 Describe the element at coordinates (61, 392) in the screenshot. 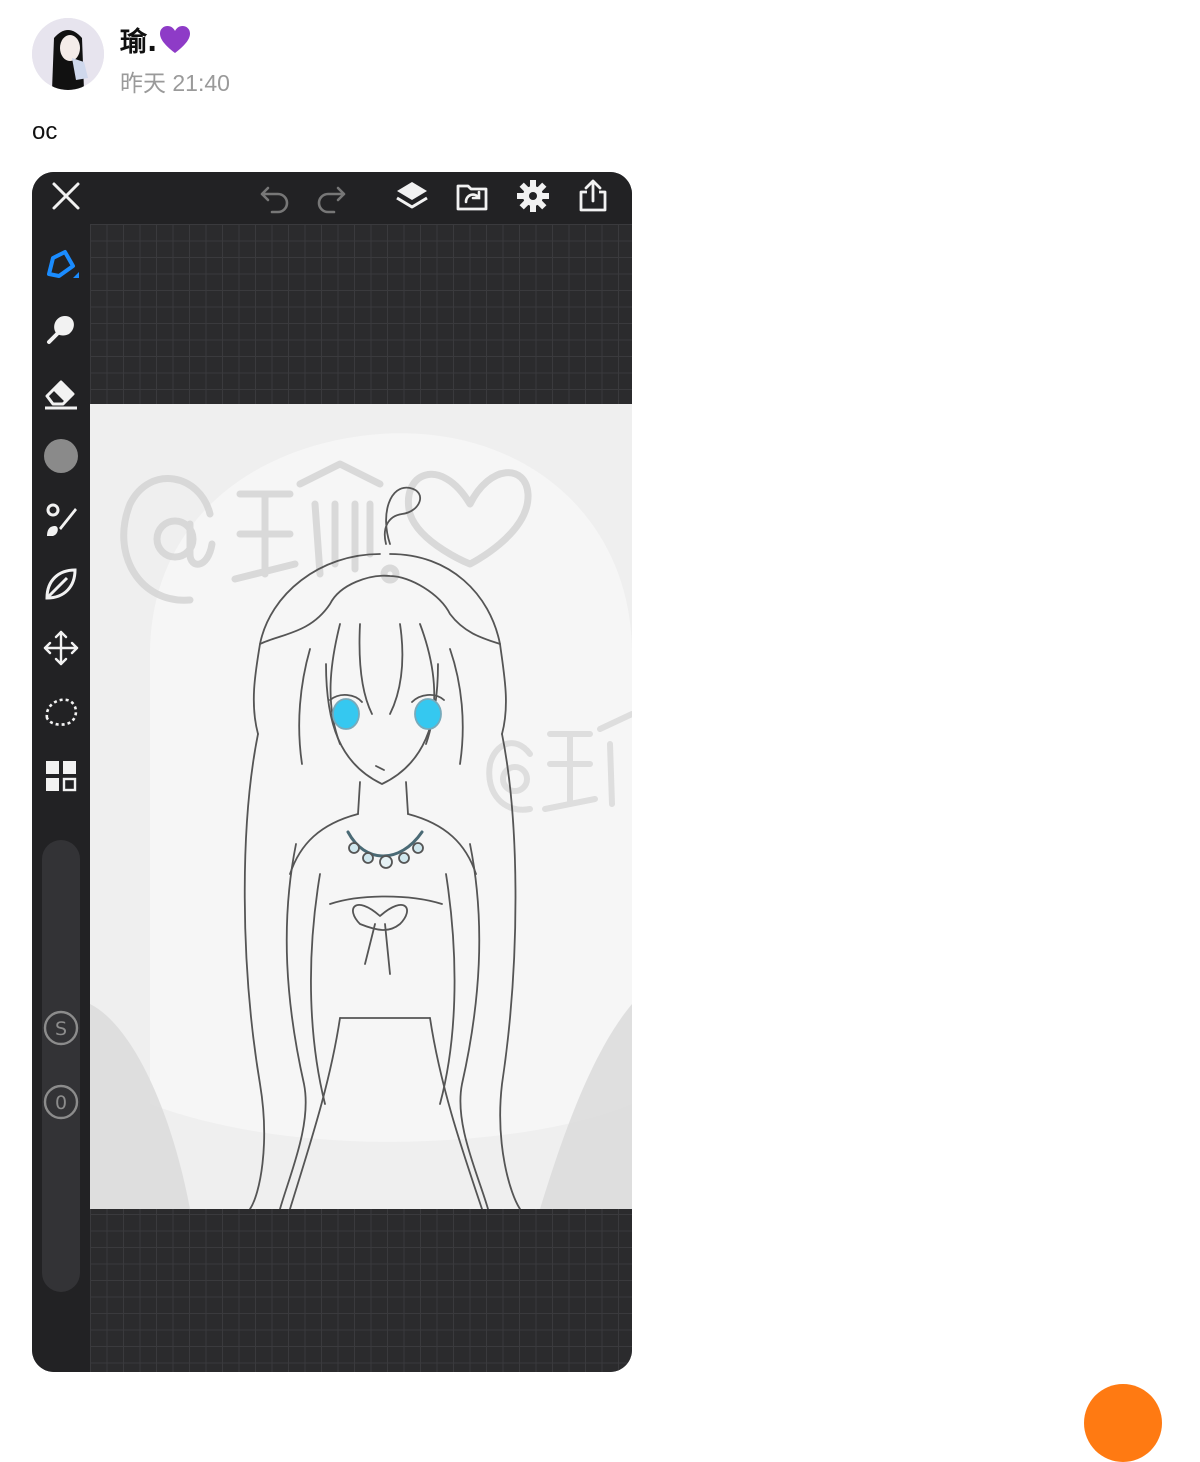

I see `eraser-icon` at that location.